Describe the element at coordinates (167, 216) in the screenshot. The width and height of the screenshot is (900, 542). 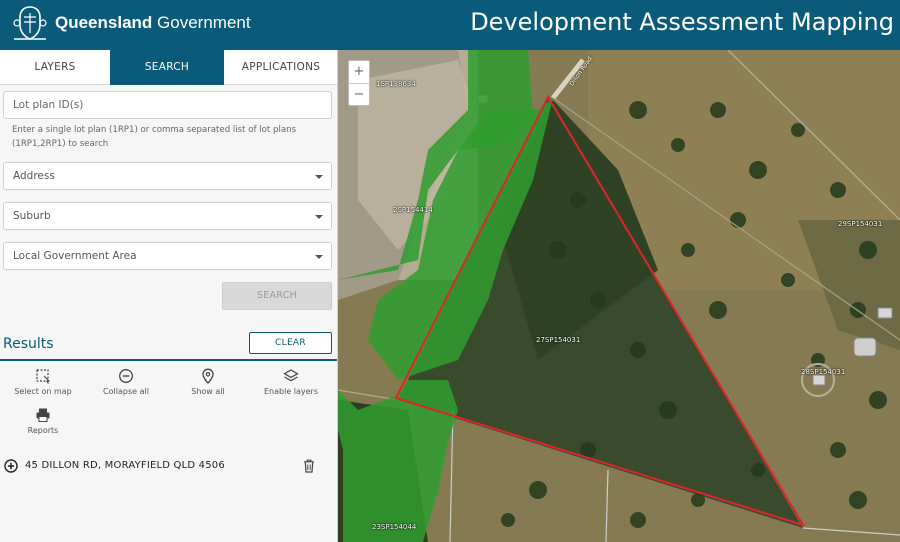
I see `suburb-select: Suburb` at that location.